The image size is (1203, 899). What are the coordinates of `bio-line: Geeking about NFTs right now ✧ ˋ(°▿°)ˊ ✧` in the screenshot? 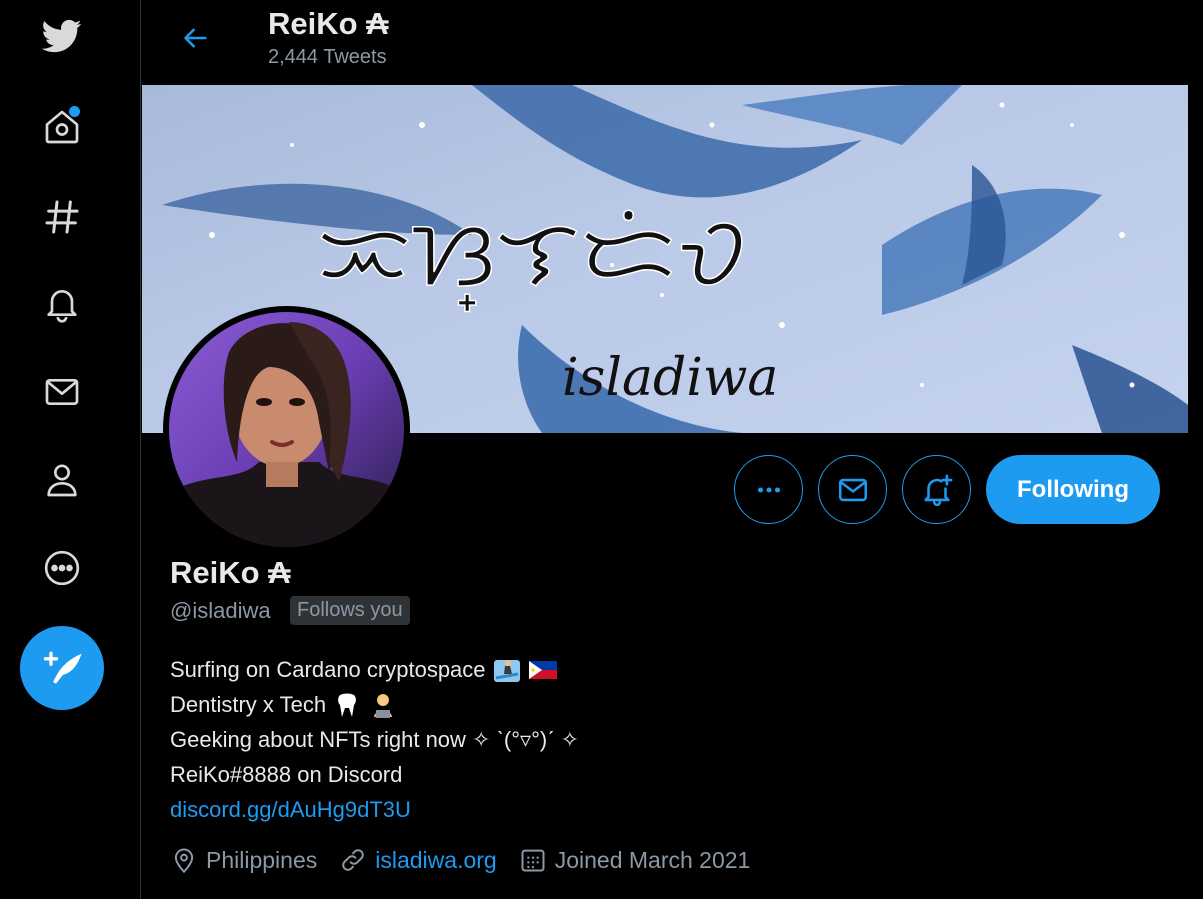 It's located at (374, 739).